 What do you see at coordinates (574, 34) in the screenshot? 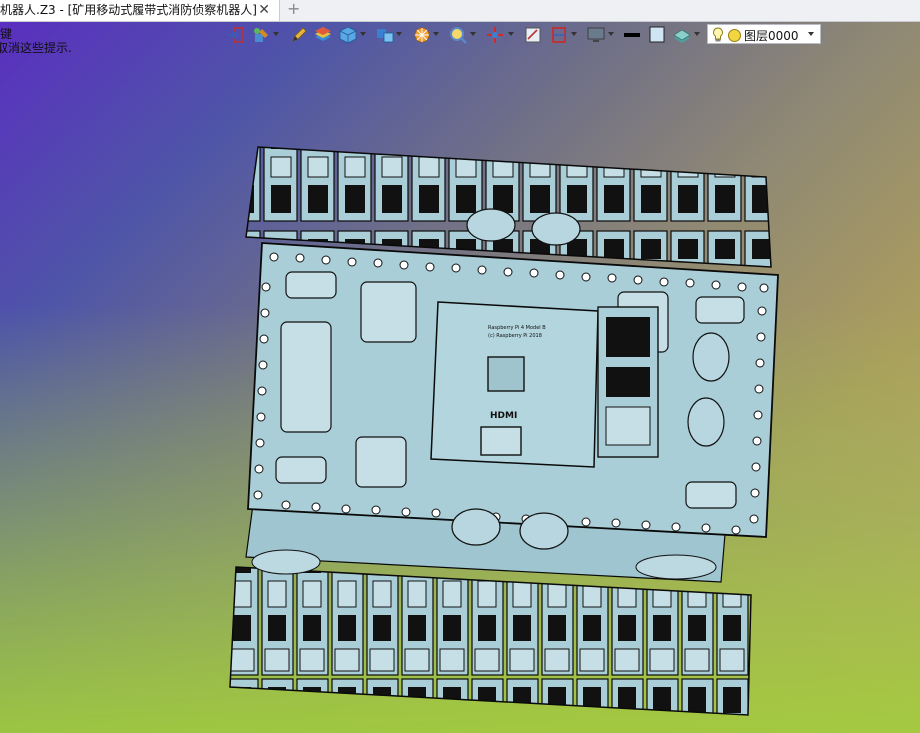
I see `frame-dropdown` at bounding box center [574, 34].